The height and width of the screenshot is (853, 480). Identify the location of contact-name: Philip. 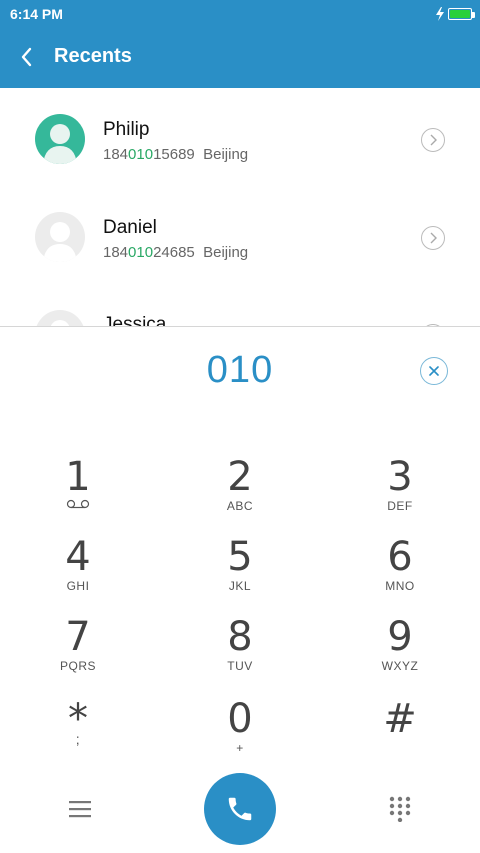
(126, 129).